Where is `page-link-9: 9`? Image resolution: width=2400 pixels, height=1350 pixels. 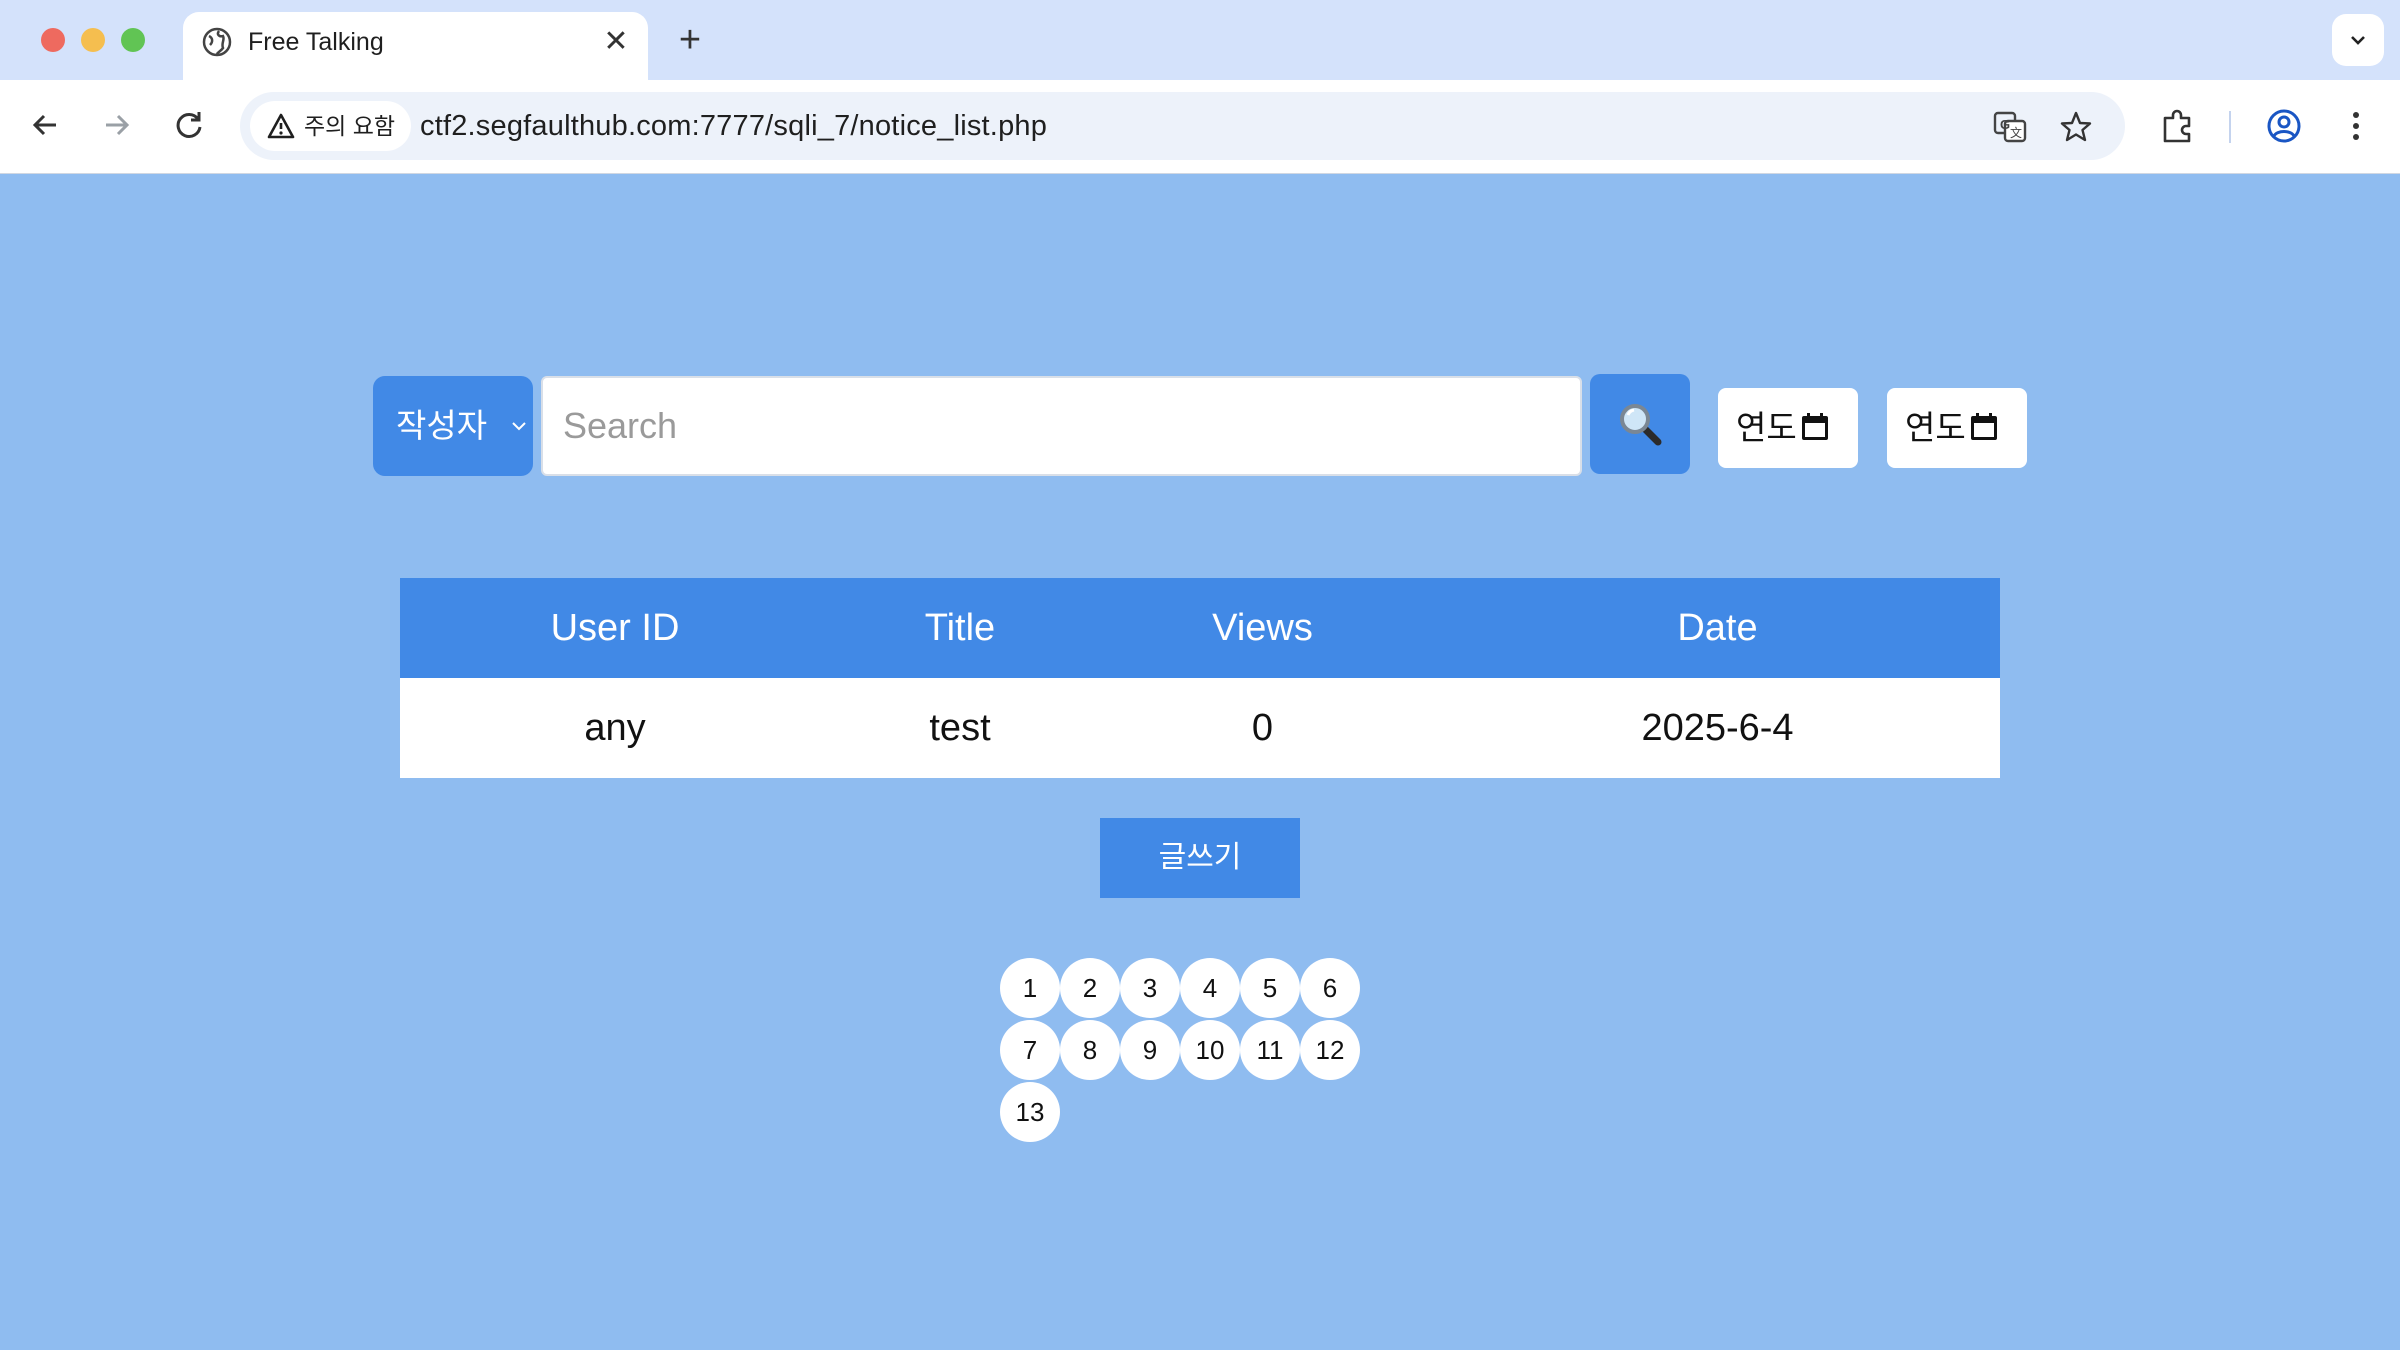
page-link-9: 9 is located at coordinates (1150, 1050).